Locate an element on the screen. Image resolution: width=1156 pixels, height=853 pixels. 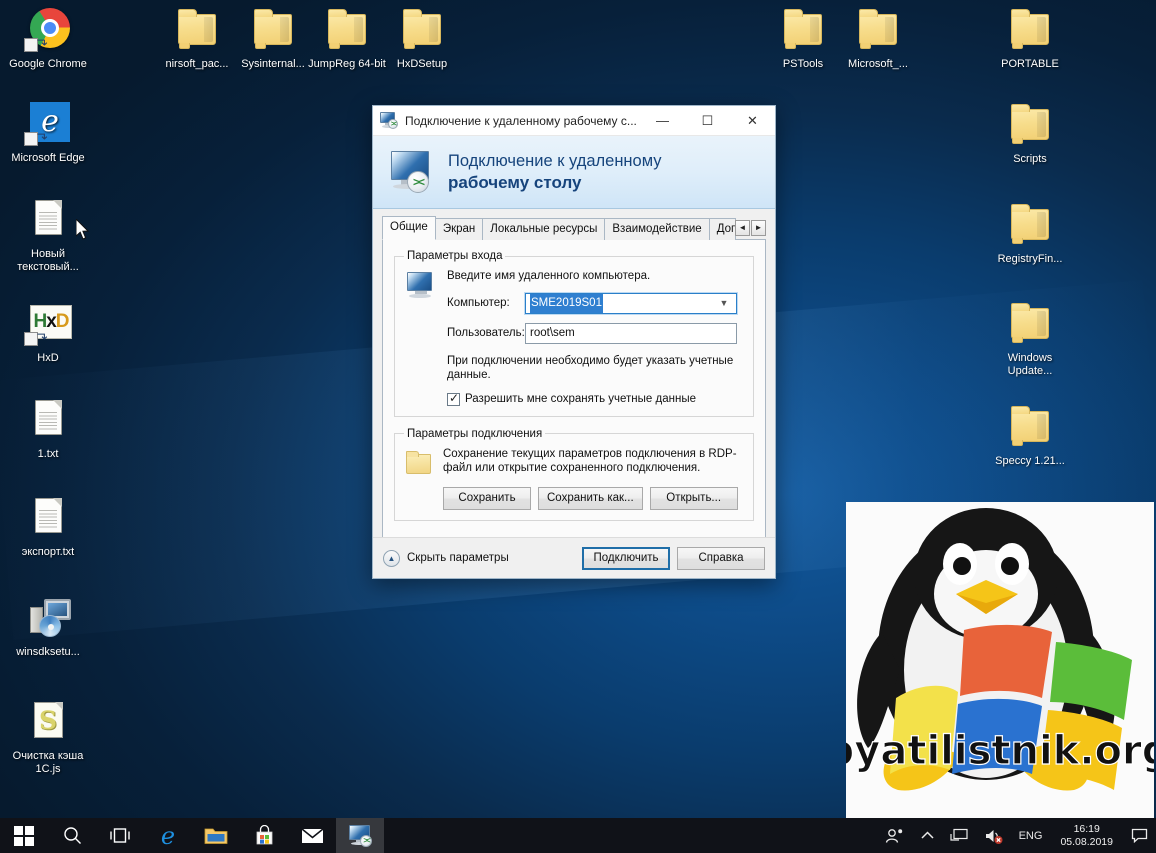
desktop-icon-microsoft-edge: e Microsoft Edge is located at coordinates (48, 132).